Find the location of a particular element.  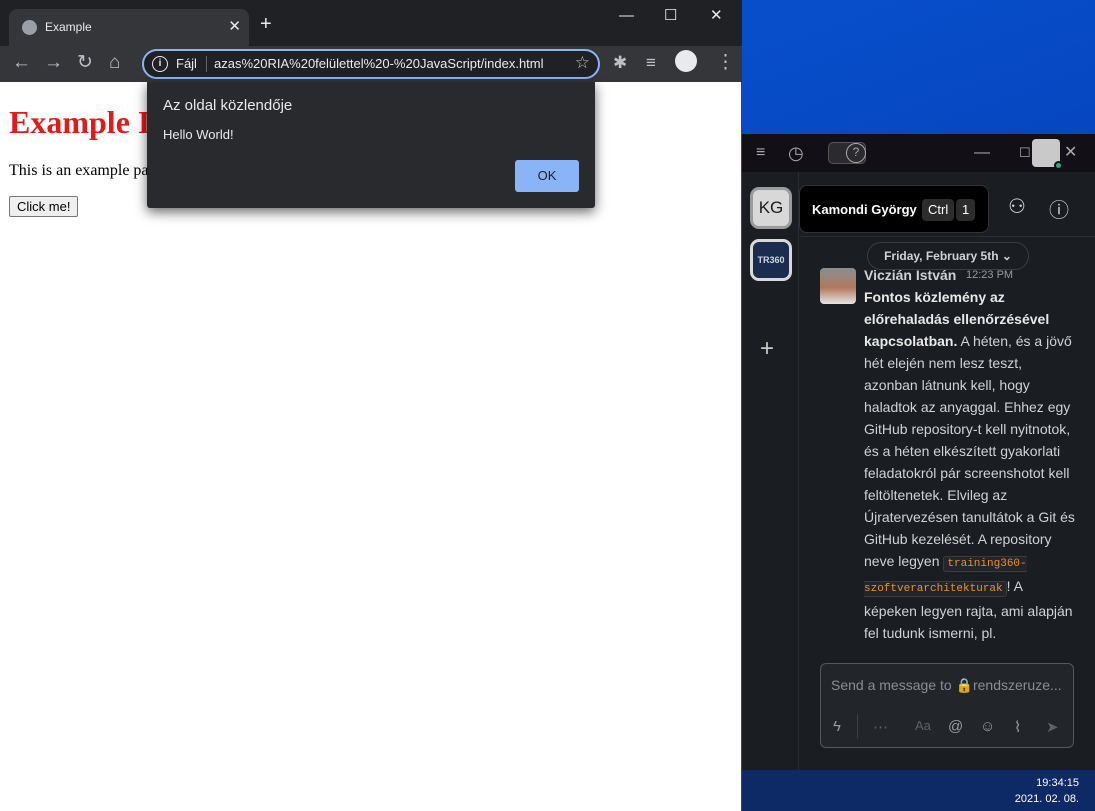

sidebar-toggle-icon: ≡ is located at coordinates (760, 153).